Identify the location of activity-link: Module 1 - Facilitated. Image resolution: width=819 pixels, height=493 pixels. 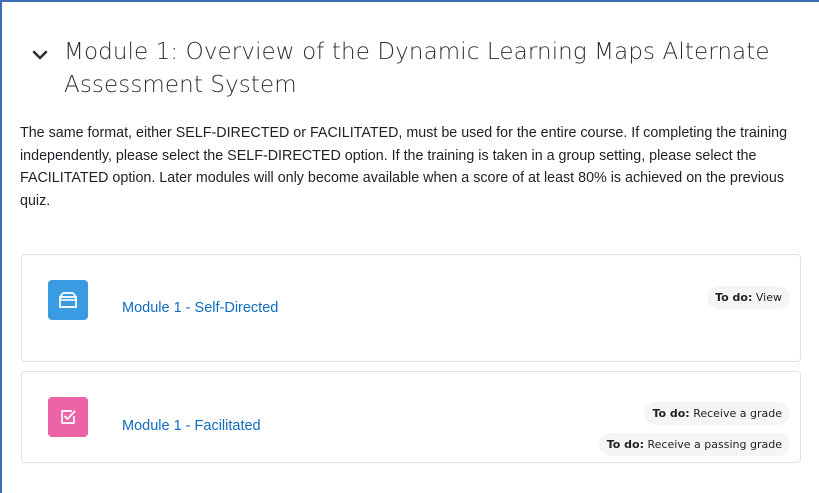
(191, 426).